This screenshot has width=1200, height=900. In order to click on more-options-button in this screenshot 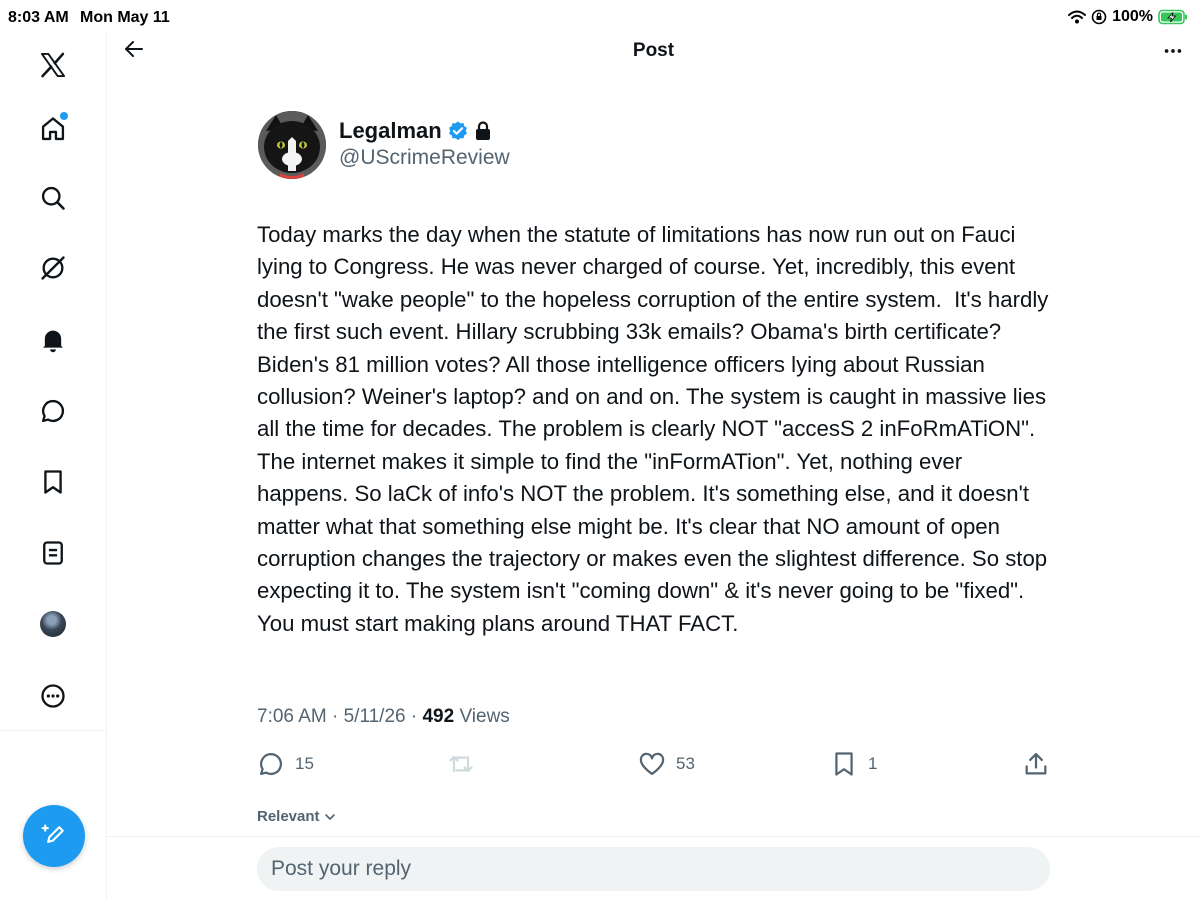, I will do `click(1173, 51)`.